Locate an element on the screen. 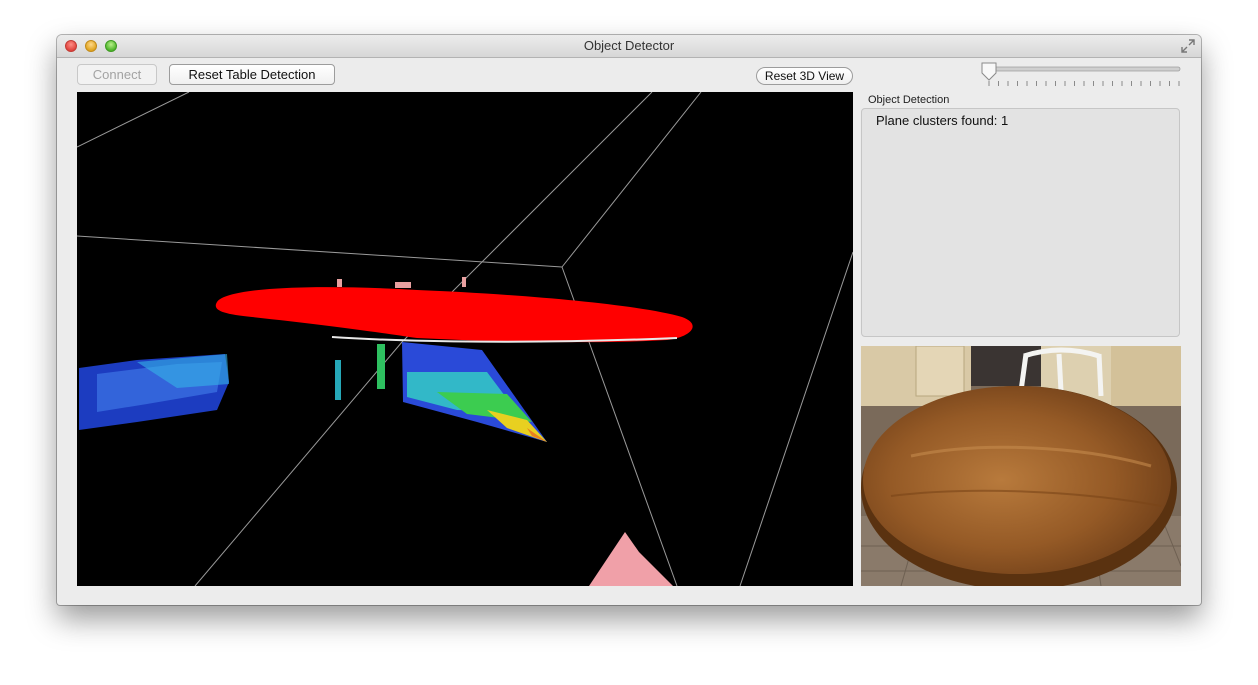 Image resolution: width=1258 pixels, height=685 pixels. slider-ticks is located at coordinates (1084, 83).